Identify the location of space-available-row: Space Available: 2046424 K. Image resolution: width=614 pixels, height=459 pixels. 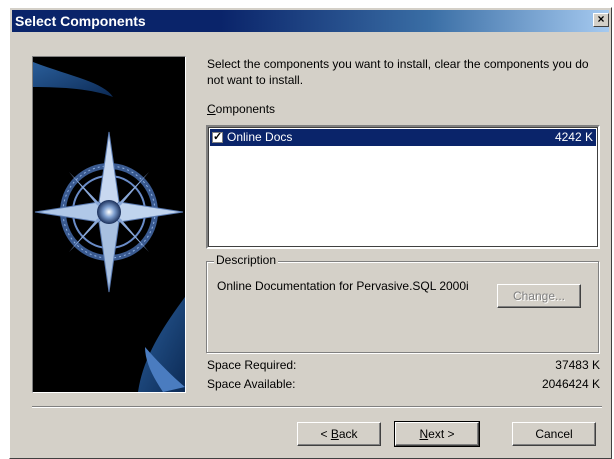
(403, 385).